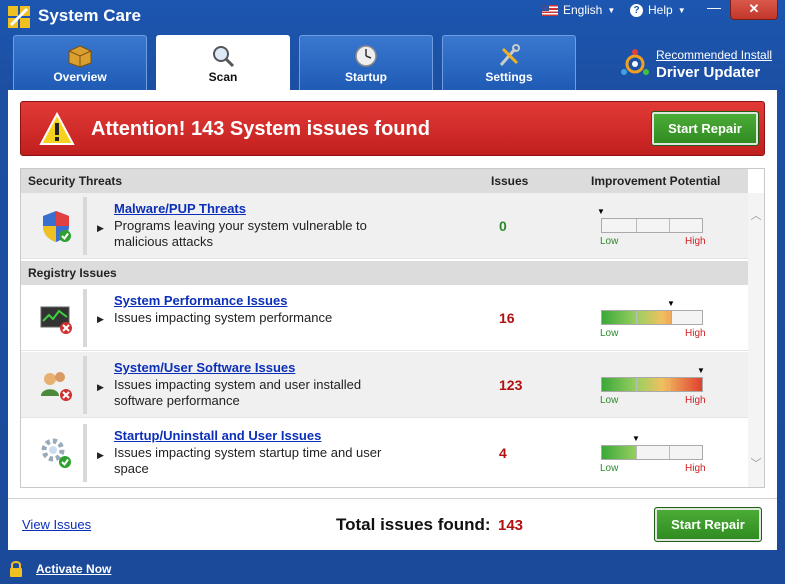  I want to click on issue-title: System Performance Issues, so click(200, 300).